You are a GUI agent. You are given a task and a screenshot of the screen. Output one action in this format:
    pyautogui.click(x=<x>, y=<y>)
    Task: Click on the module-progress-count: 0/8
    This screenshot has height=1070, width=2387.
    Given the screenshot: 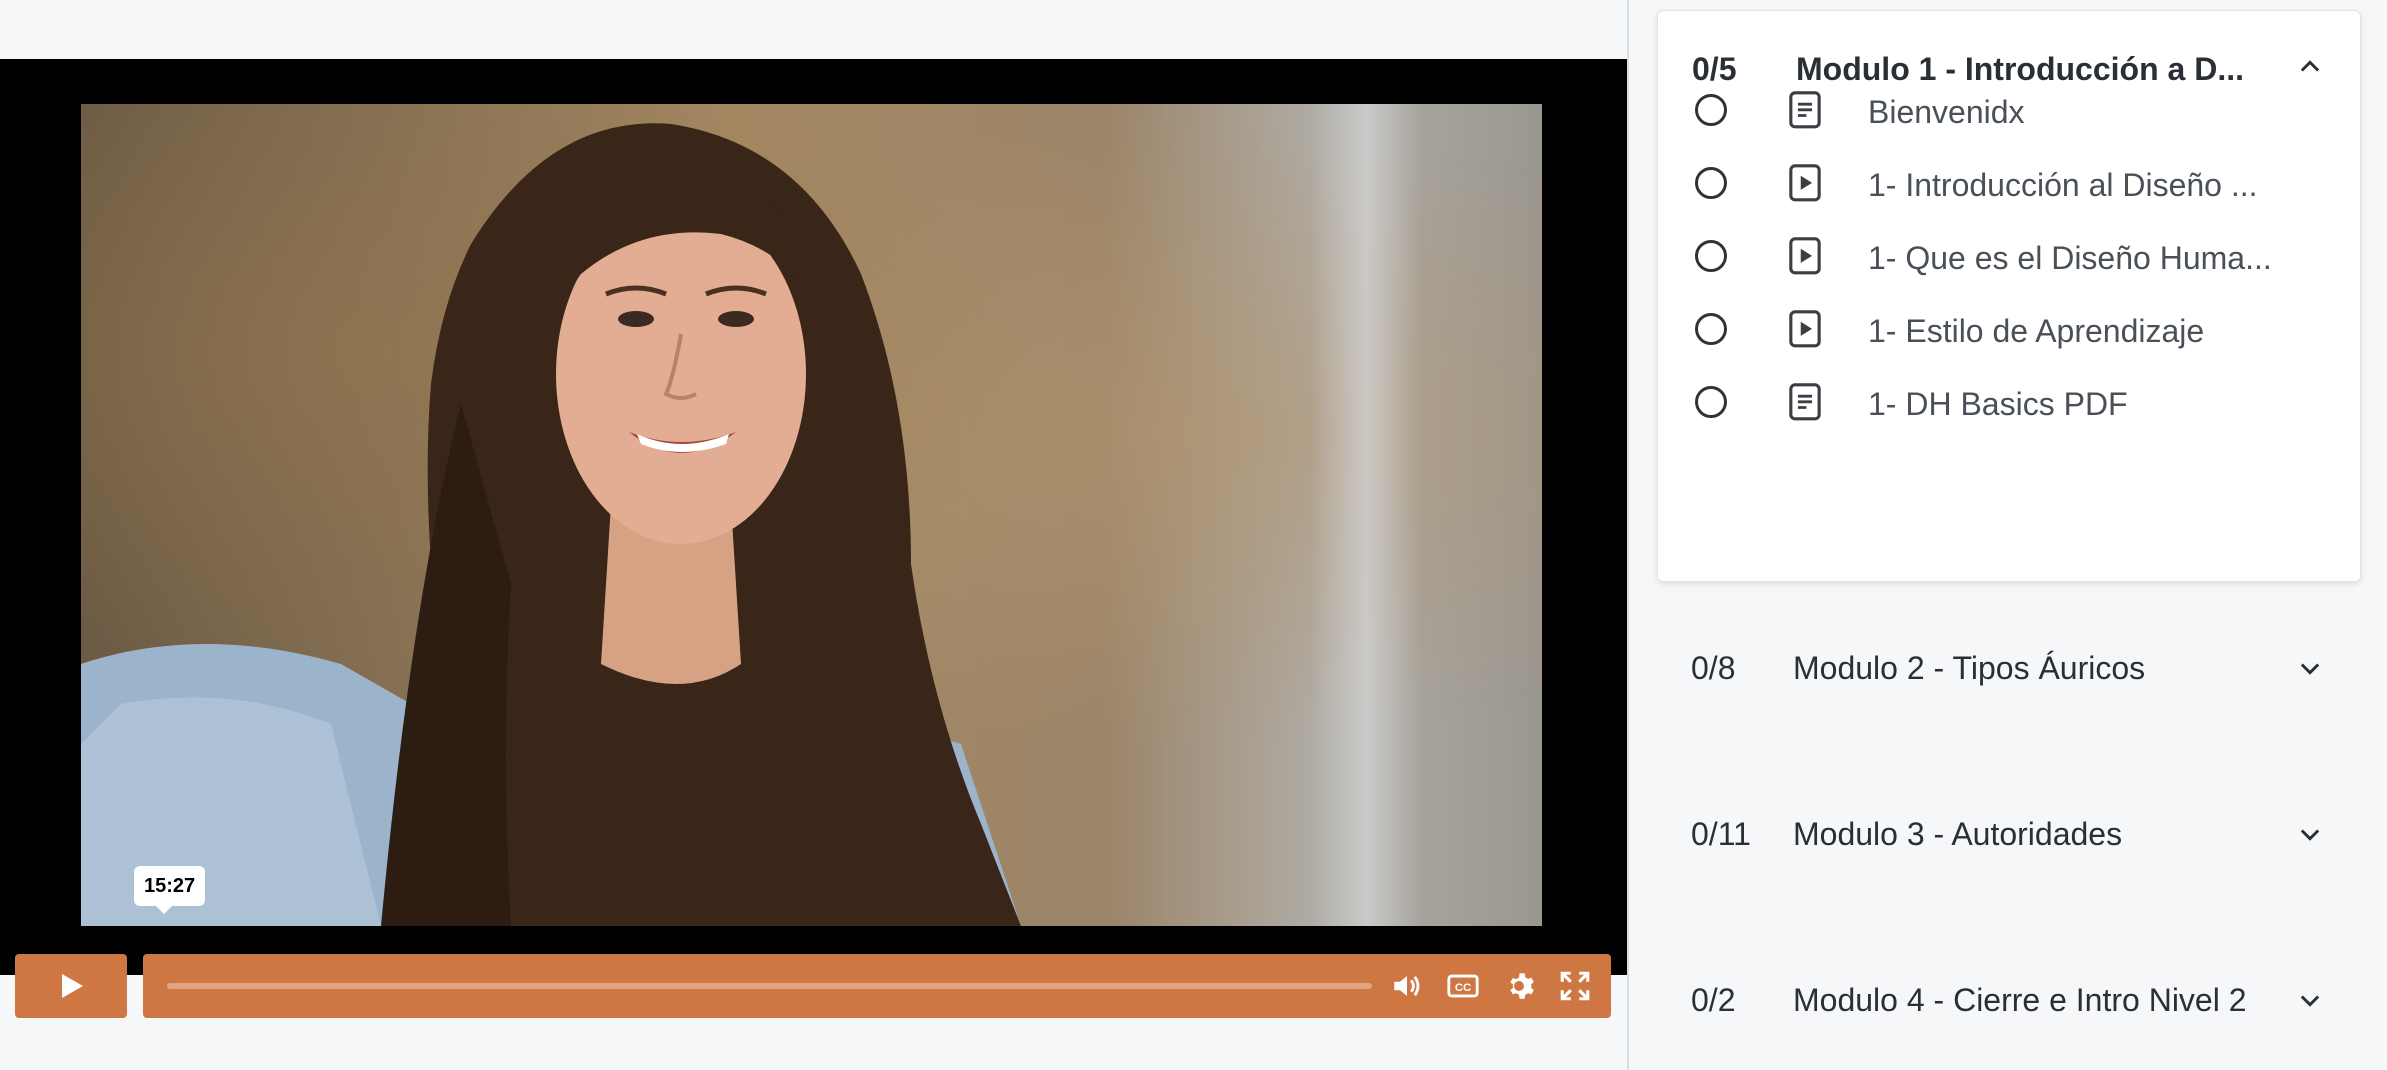 What is the action you would take?
    pyautogui.click(x=1713, y=668)
    